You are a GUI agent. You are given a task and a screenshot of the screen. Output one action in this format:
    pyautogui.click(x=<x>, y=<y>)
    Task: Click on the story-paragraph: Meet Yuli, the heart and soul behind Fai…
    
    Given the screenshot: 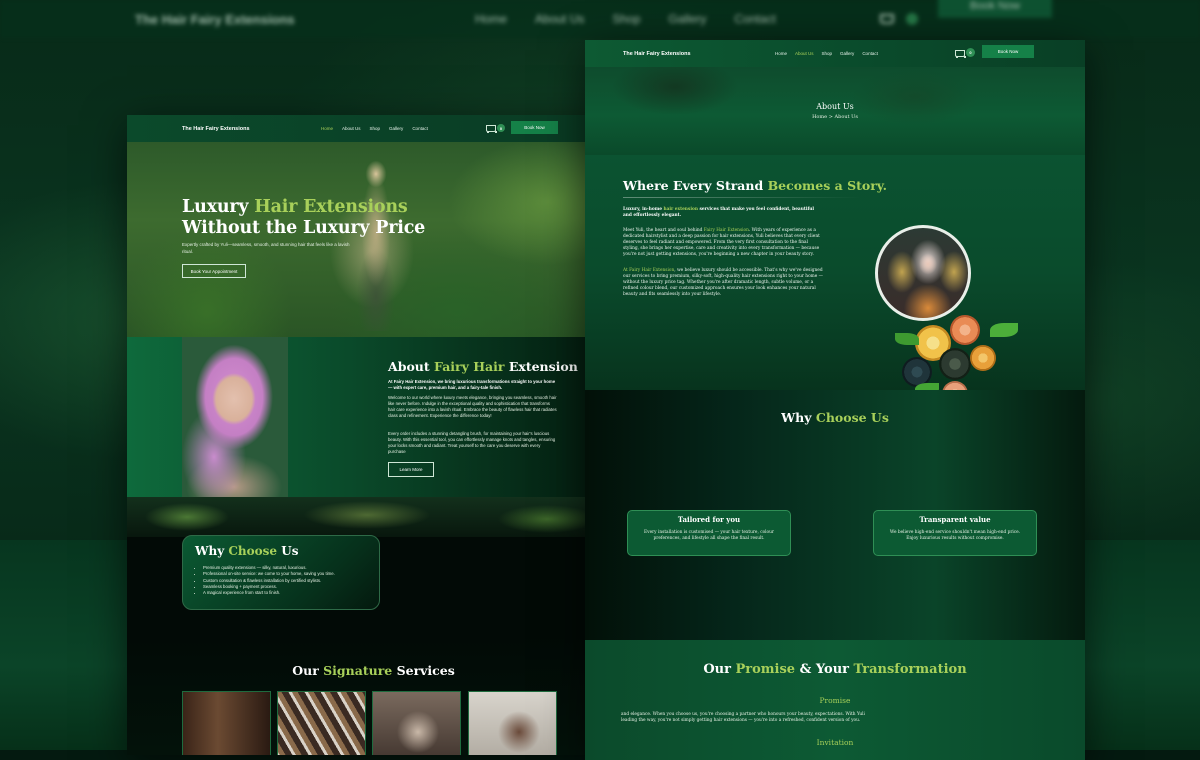 What is the action you would take?
    pyautogui.click(x=721, y=242)
    